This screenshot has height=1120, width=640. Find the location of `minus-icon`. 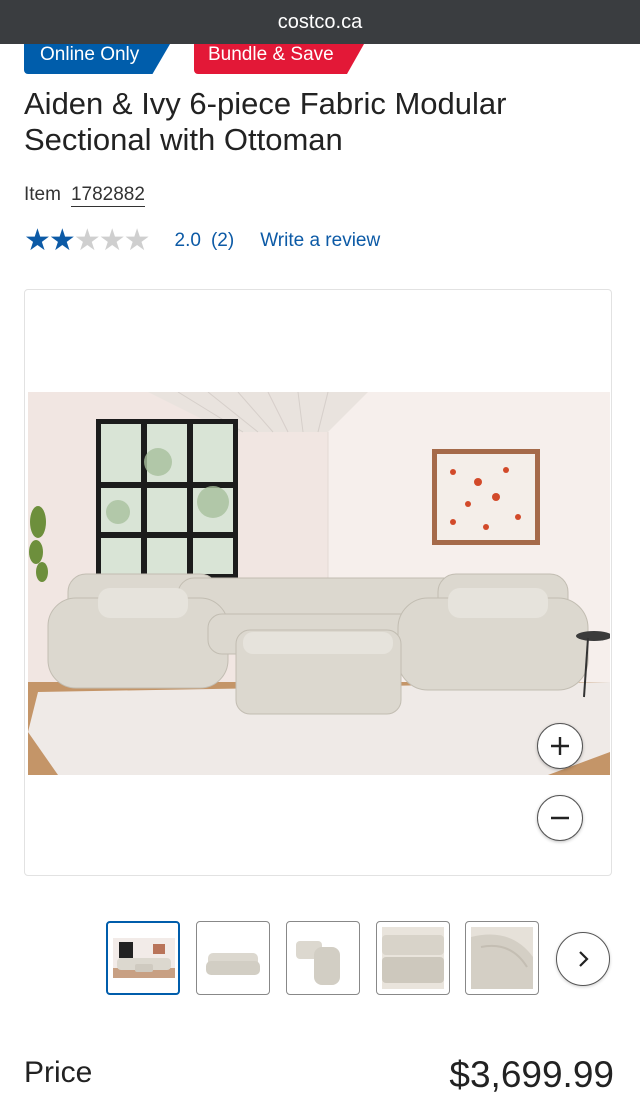

minus-icon is located at coordinates (560, 818).